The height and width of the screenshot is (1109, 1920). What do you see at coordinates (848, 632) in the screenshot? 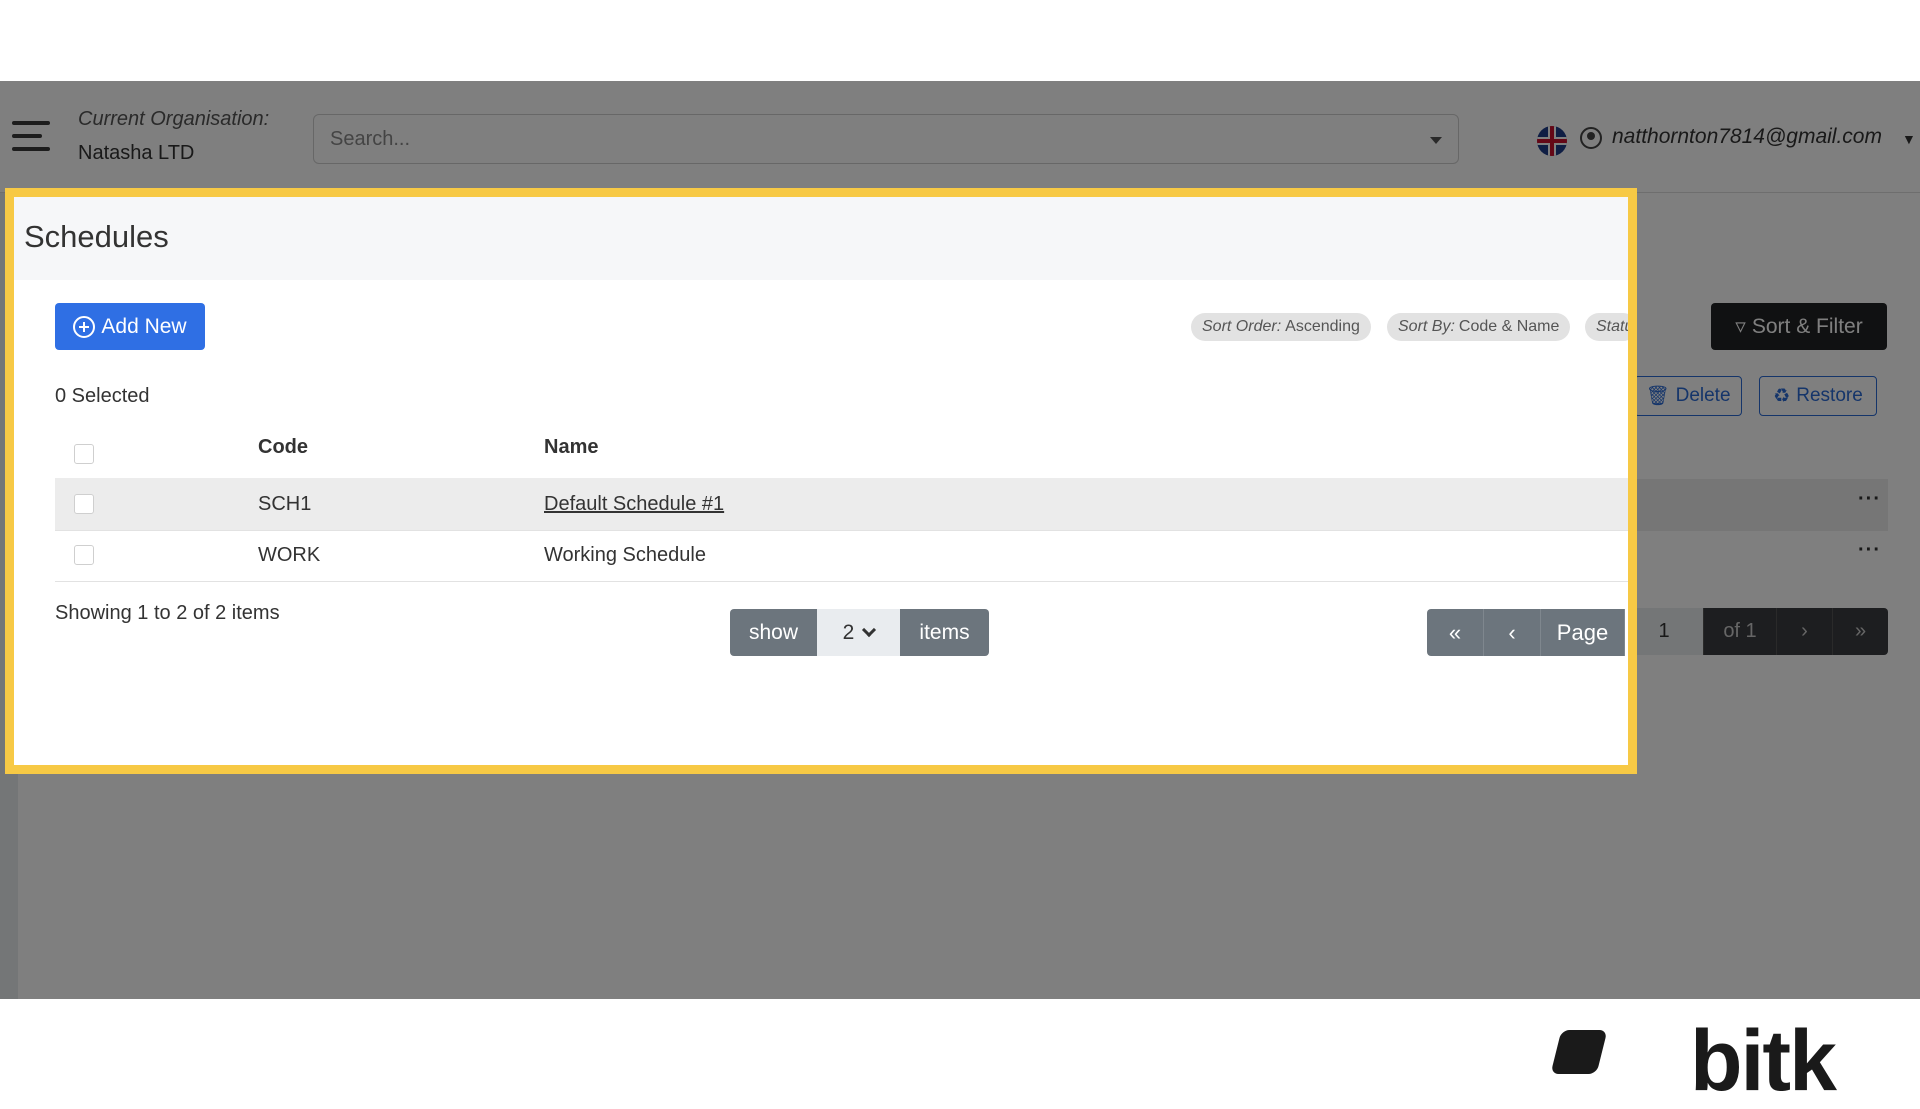
I see `page-size-value: 2` at bounding box center [848, 632].